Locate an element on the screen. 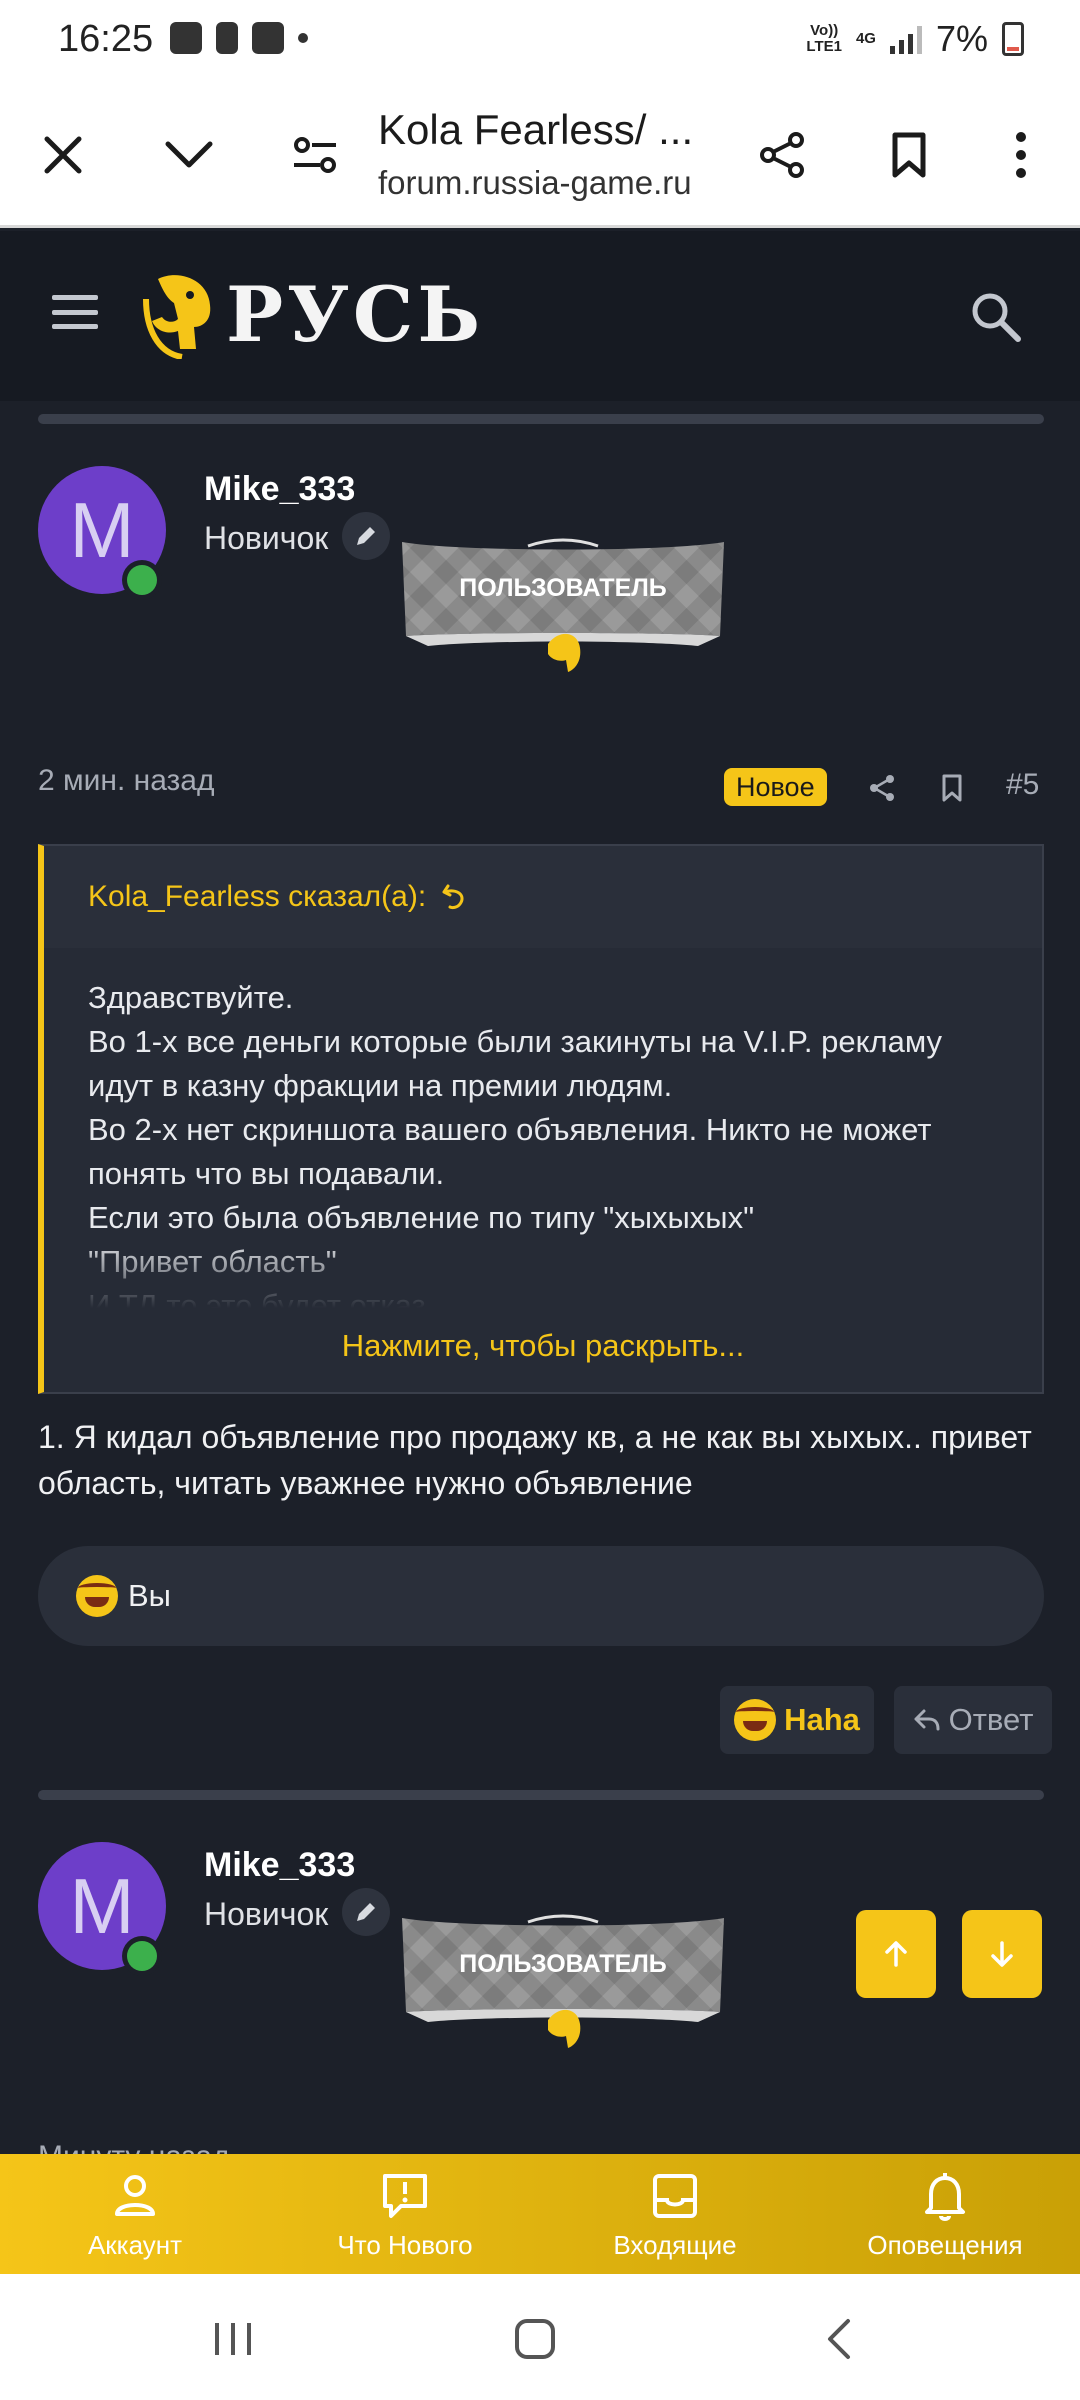 The width and height of the screenshot is (1080, 2400). nav-inbox: Входящие is located at coordinates (675, 2214).